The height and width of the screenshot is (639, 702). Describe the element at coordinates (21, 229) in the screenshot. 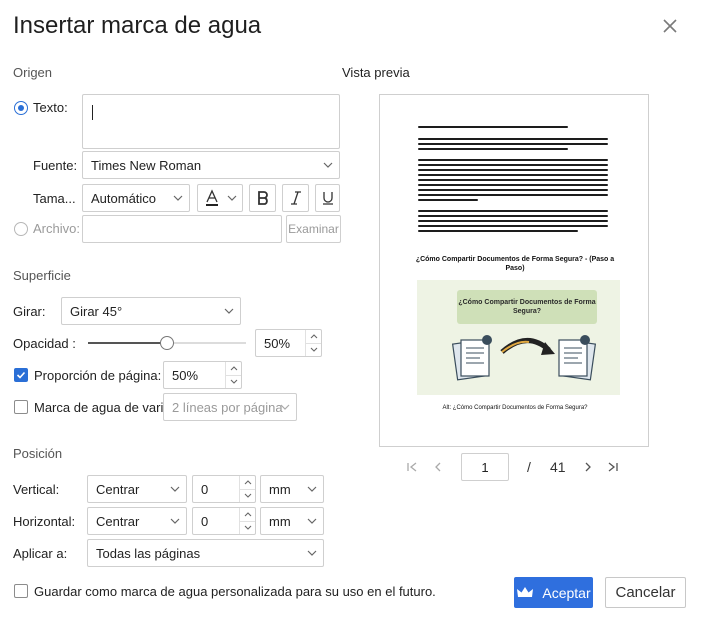

I see `file-radio` at that location.